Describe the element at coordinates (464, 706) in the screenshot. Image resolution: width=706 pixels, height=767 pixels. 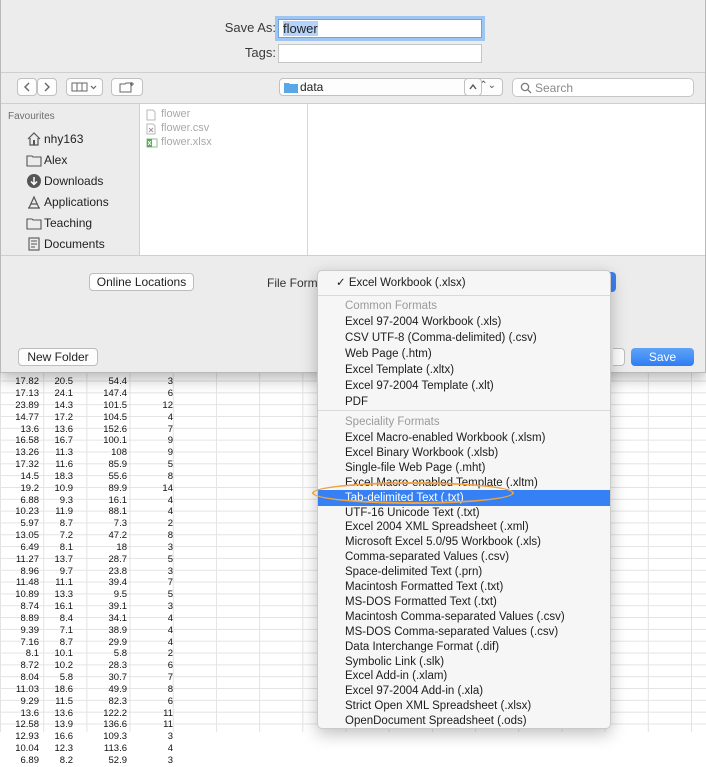
I see `menu-item: Strict Open XML Spreadsheet (.xlsx)` at that location.